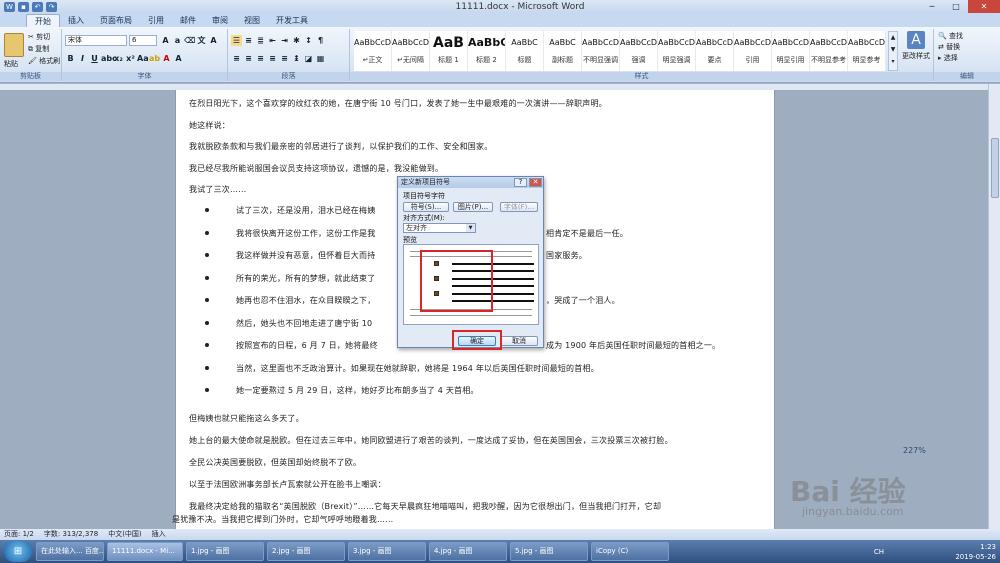 The height and width of the screenshot is (563, 1000). What do you see at coordinates (130, 58) in the screenshot?
I see `superscript-icon: x²` at bounding box center [130, 58].